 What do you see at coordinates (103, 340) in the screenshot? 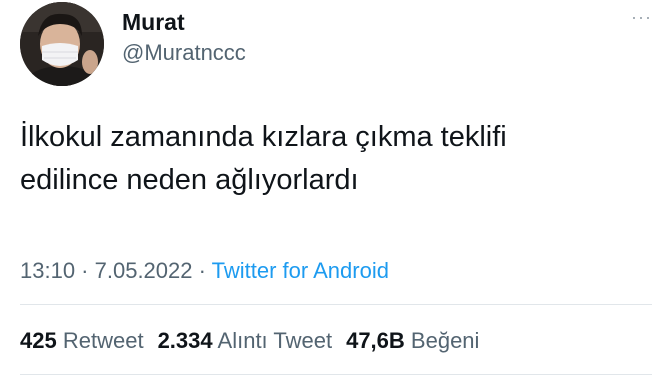
I see `retweet-label: Retweet` at bounding box center [103, 340].